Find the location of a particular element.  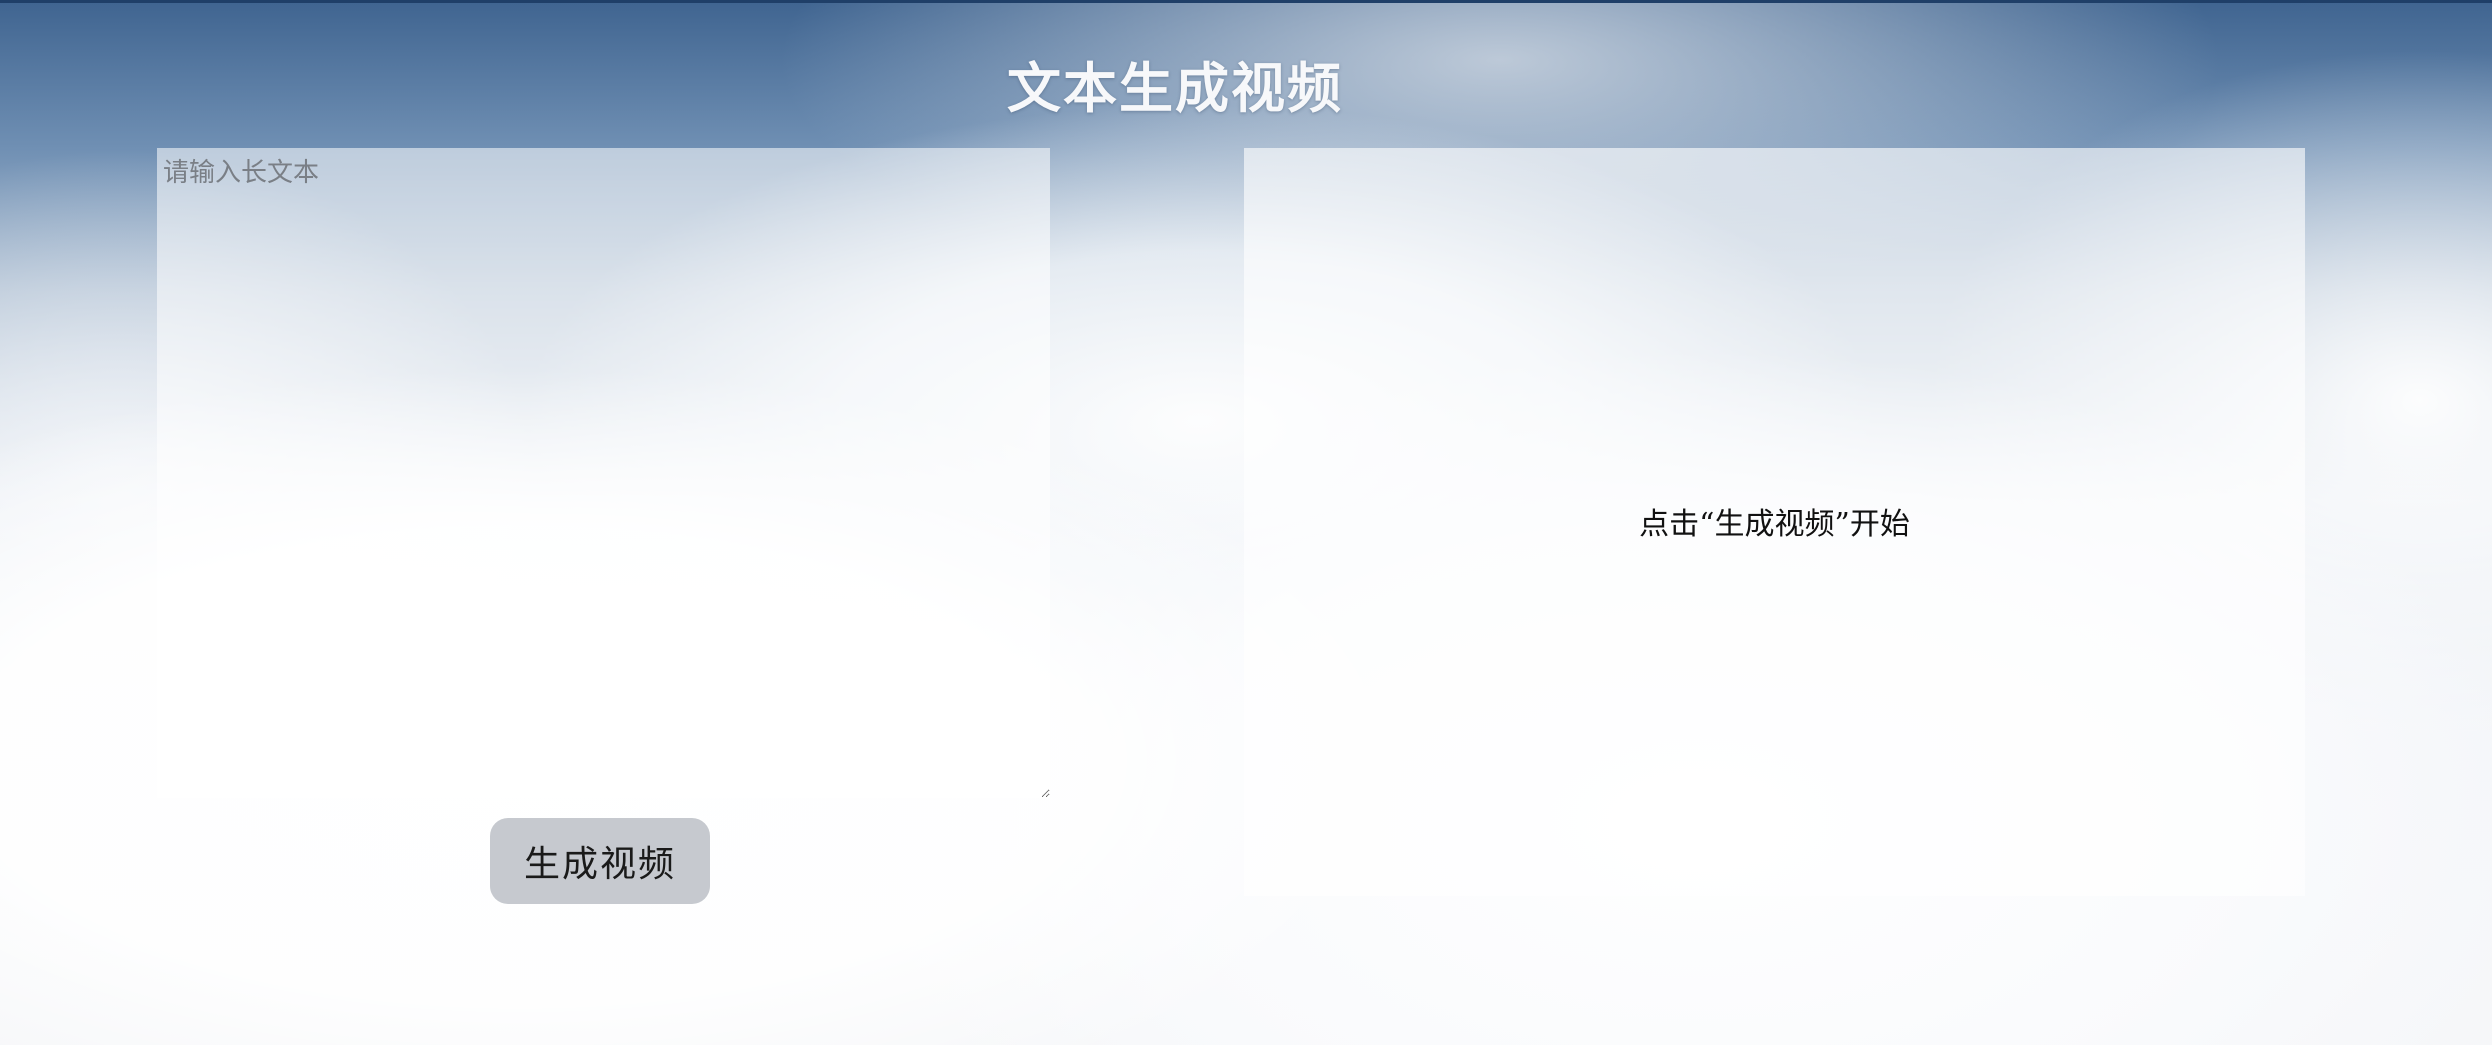

generate-video-button: 生成视频 is located at coordinates (600, 861).